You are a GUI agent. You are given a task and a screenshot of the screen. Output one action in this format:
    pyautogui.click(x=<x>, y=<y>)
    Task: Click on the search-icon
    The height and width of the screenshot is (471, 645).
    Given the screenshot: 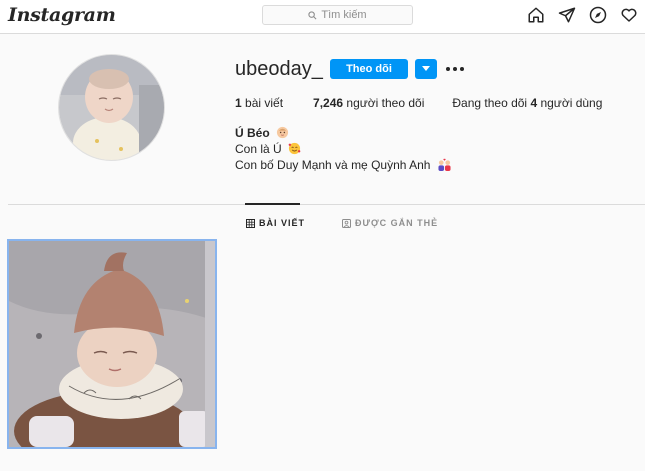 What is the action you would take?
    pyautogui.click(x=312, y=14)
    